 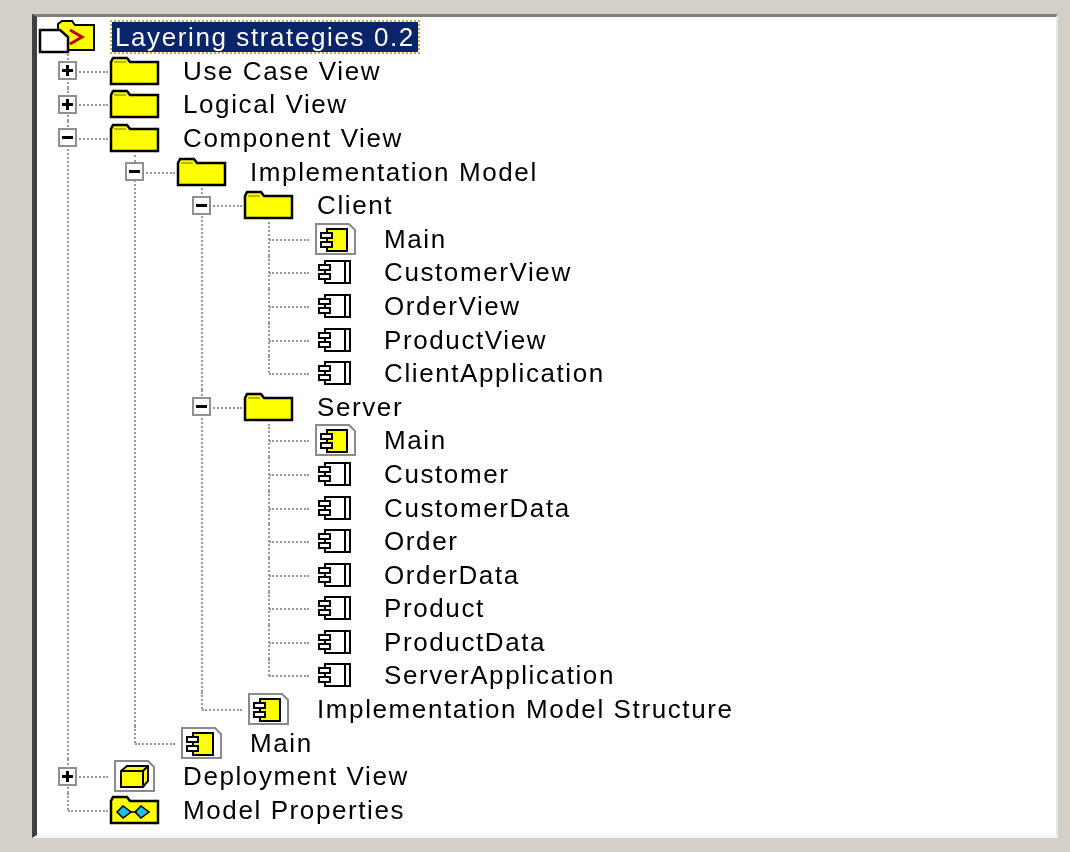 I want to click on tree-item: Deployment View, so click(x=296, y=776).